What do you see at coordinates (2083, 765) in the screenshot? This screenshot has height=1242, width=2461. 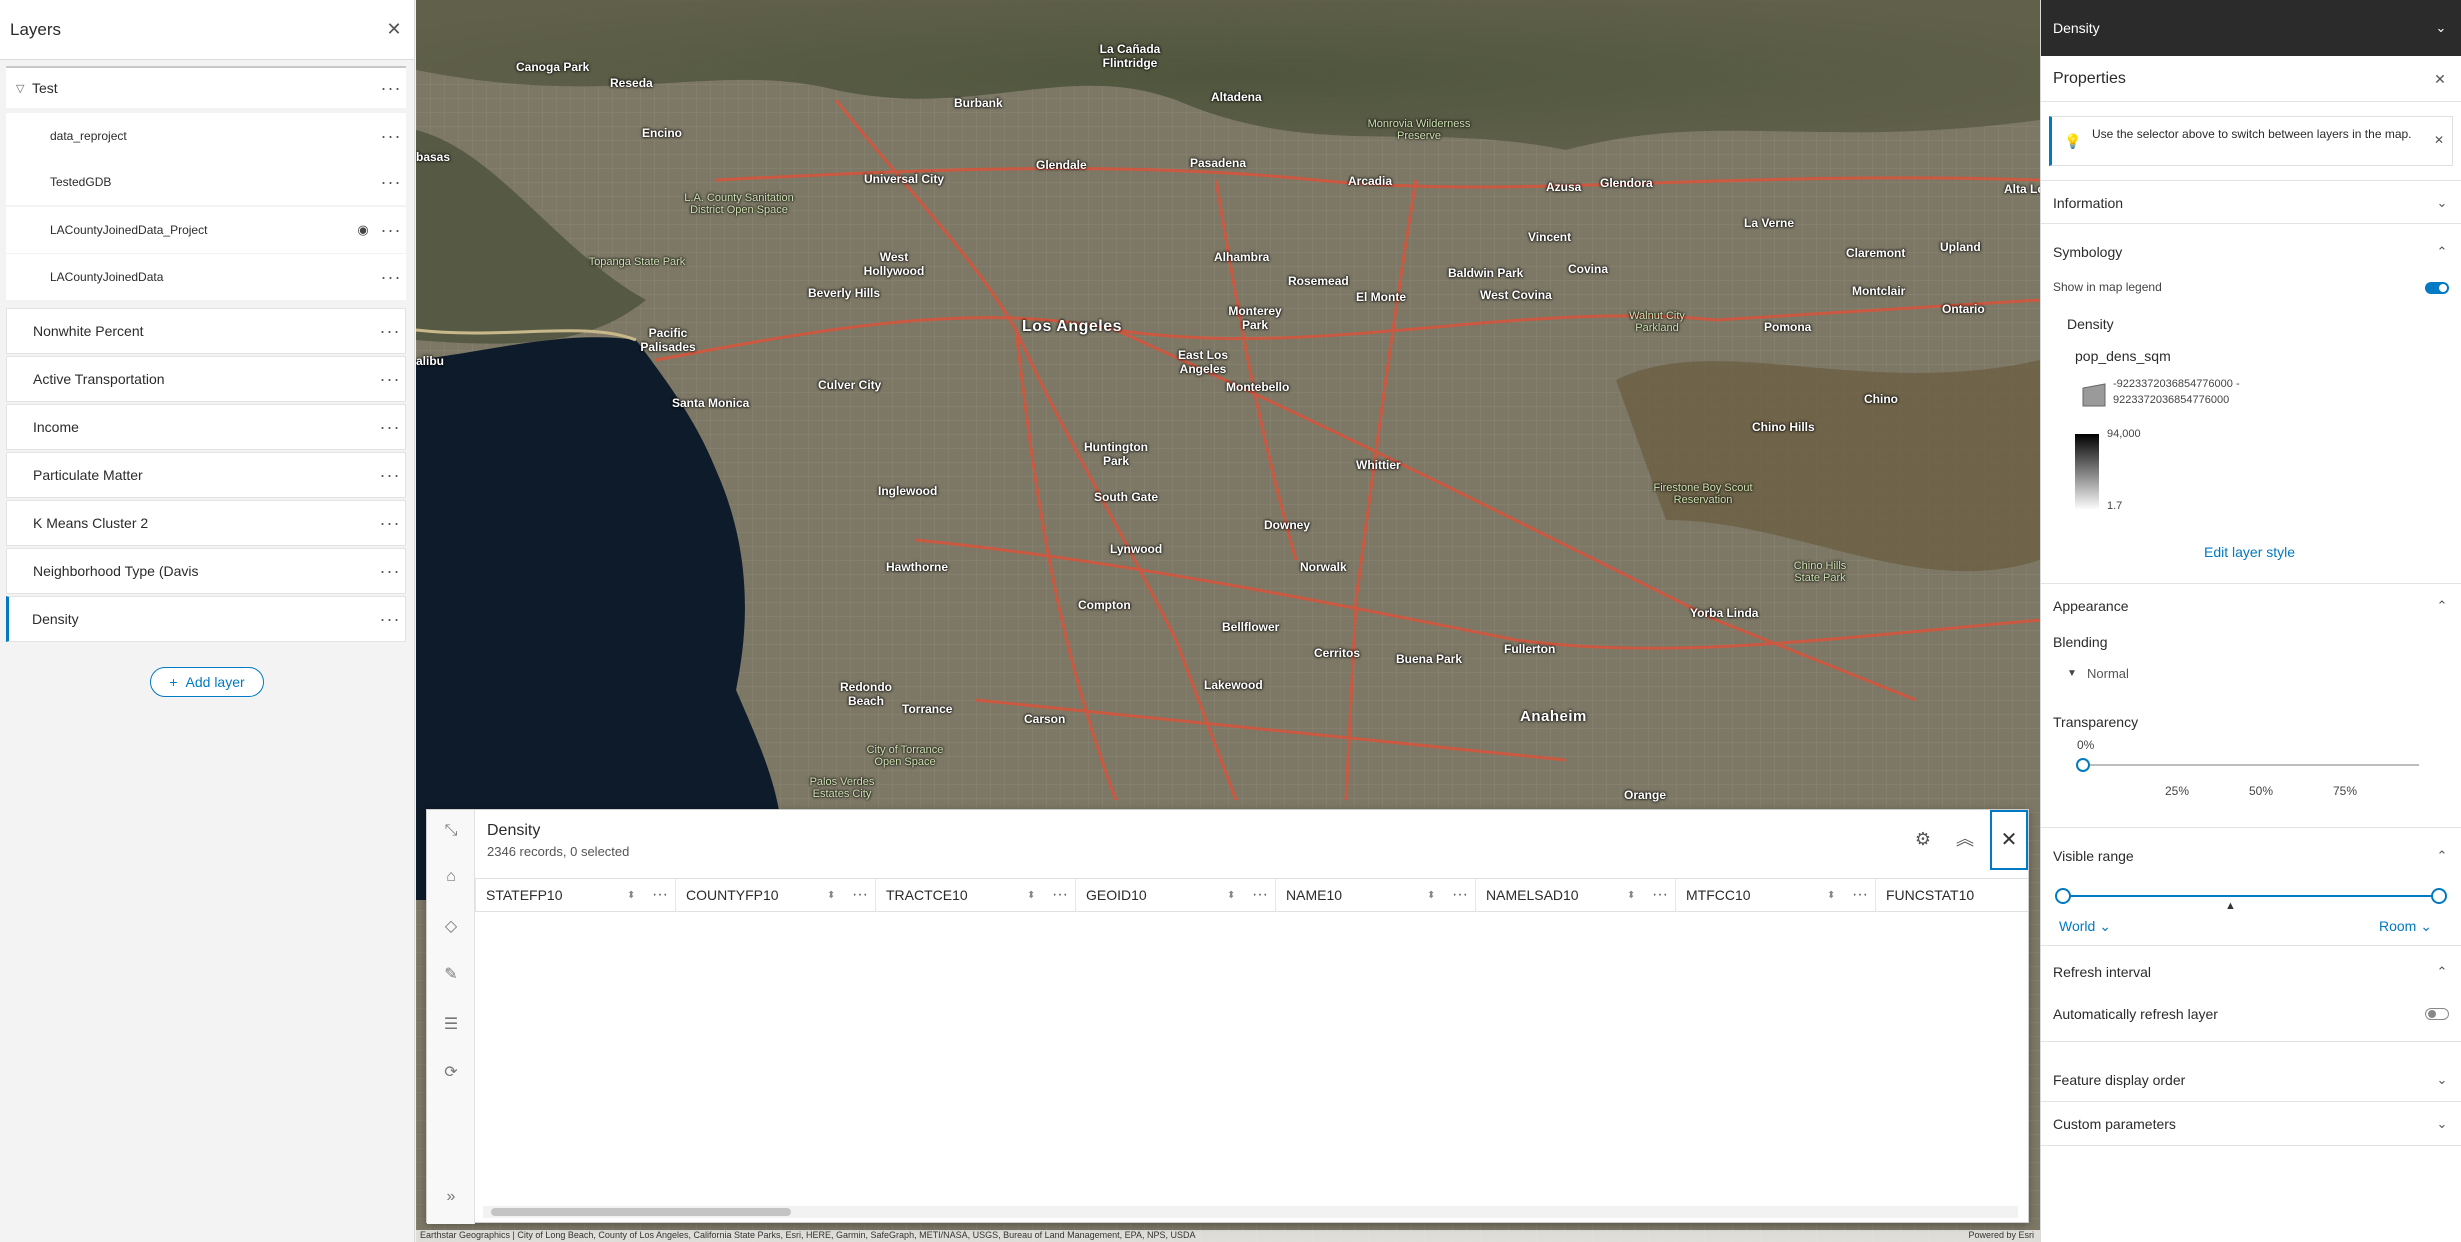 I see `transparency-slider-handle` at bounding box center [2083, 765].